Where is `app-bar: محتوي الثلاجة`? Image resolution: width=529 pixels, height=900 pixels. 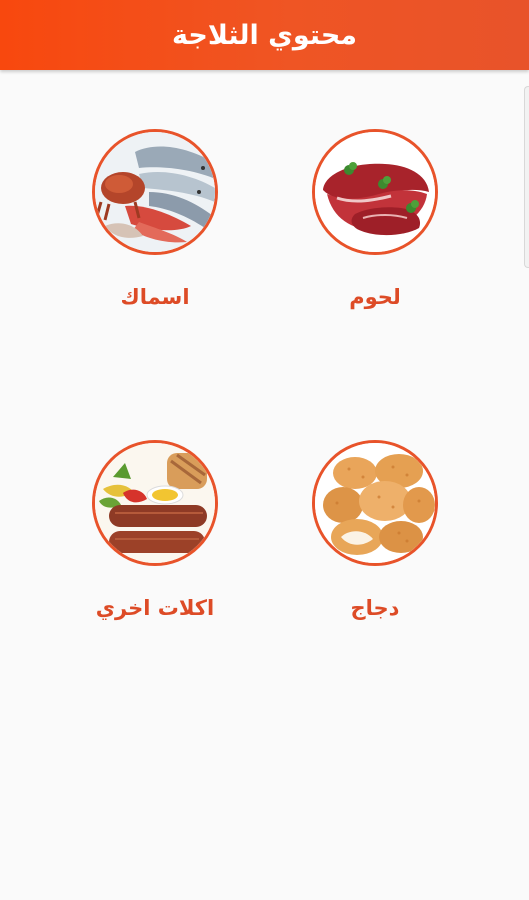 app-bar: محتوي الثلاجة is located at coordinates (264, 35).